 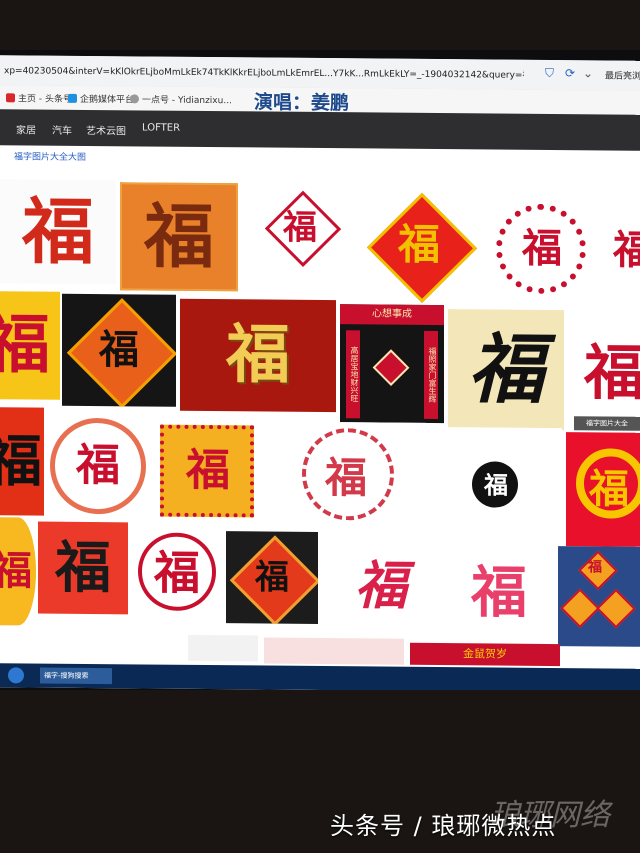 What do you see at coordinates (551, 73) in the screenshot?
I see `shield-icon: ⛉` at bounding box center [551, 73].